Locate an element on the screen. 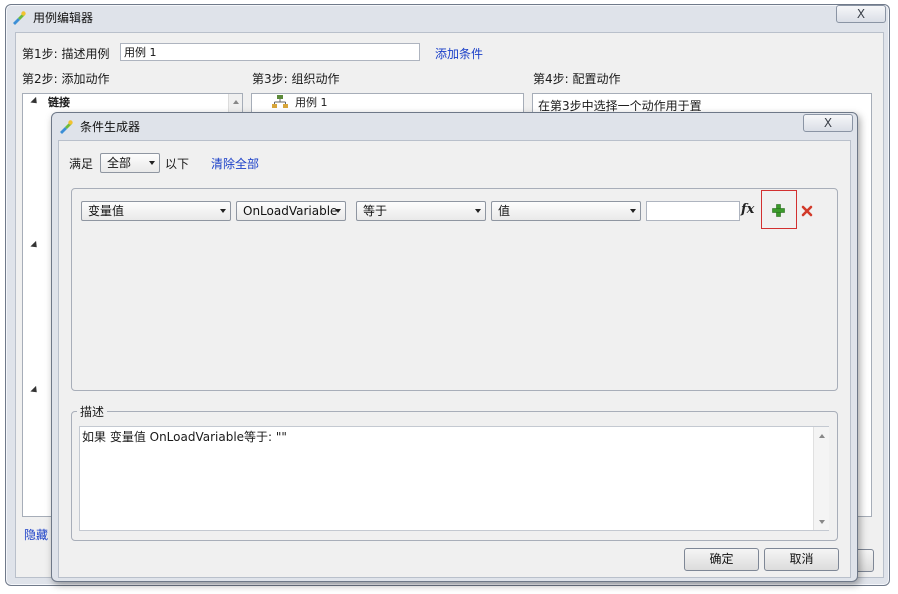 Image resolution: width=898 pixels, height=594 pixels. match-mode-value: 全部 is located at coordinates (119, 163).